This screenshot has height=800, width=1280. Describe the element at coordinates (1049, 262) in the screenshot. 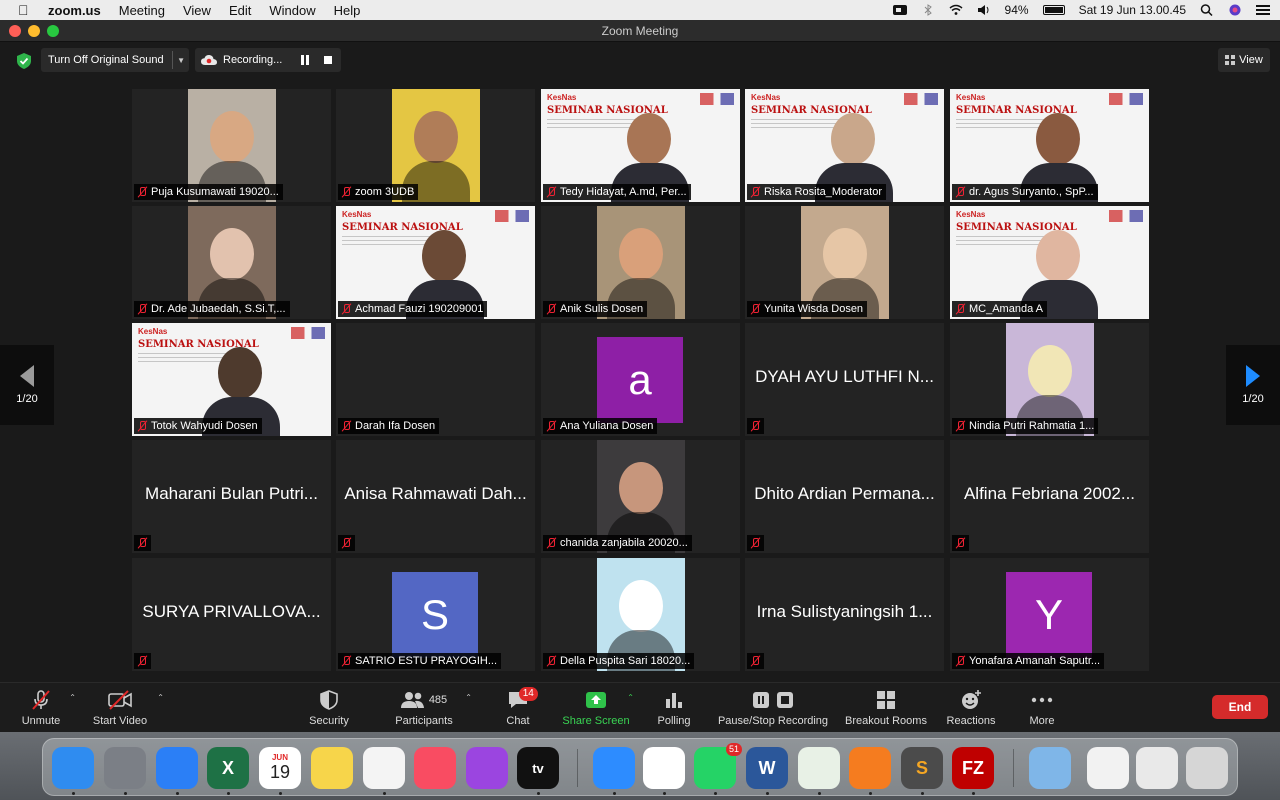

I see `participant-tile: KesNas SEMINAR NASIONAL MC_Amanda A` at that location.